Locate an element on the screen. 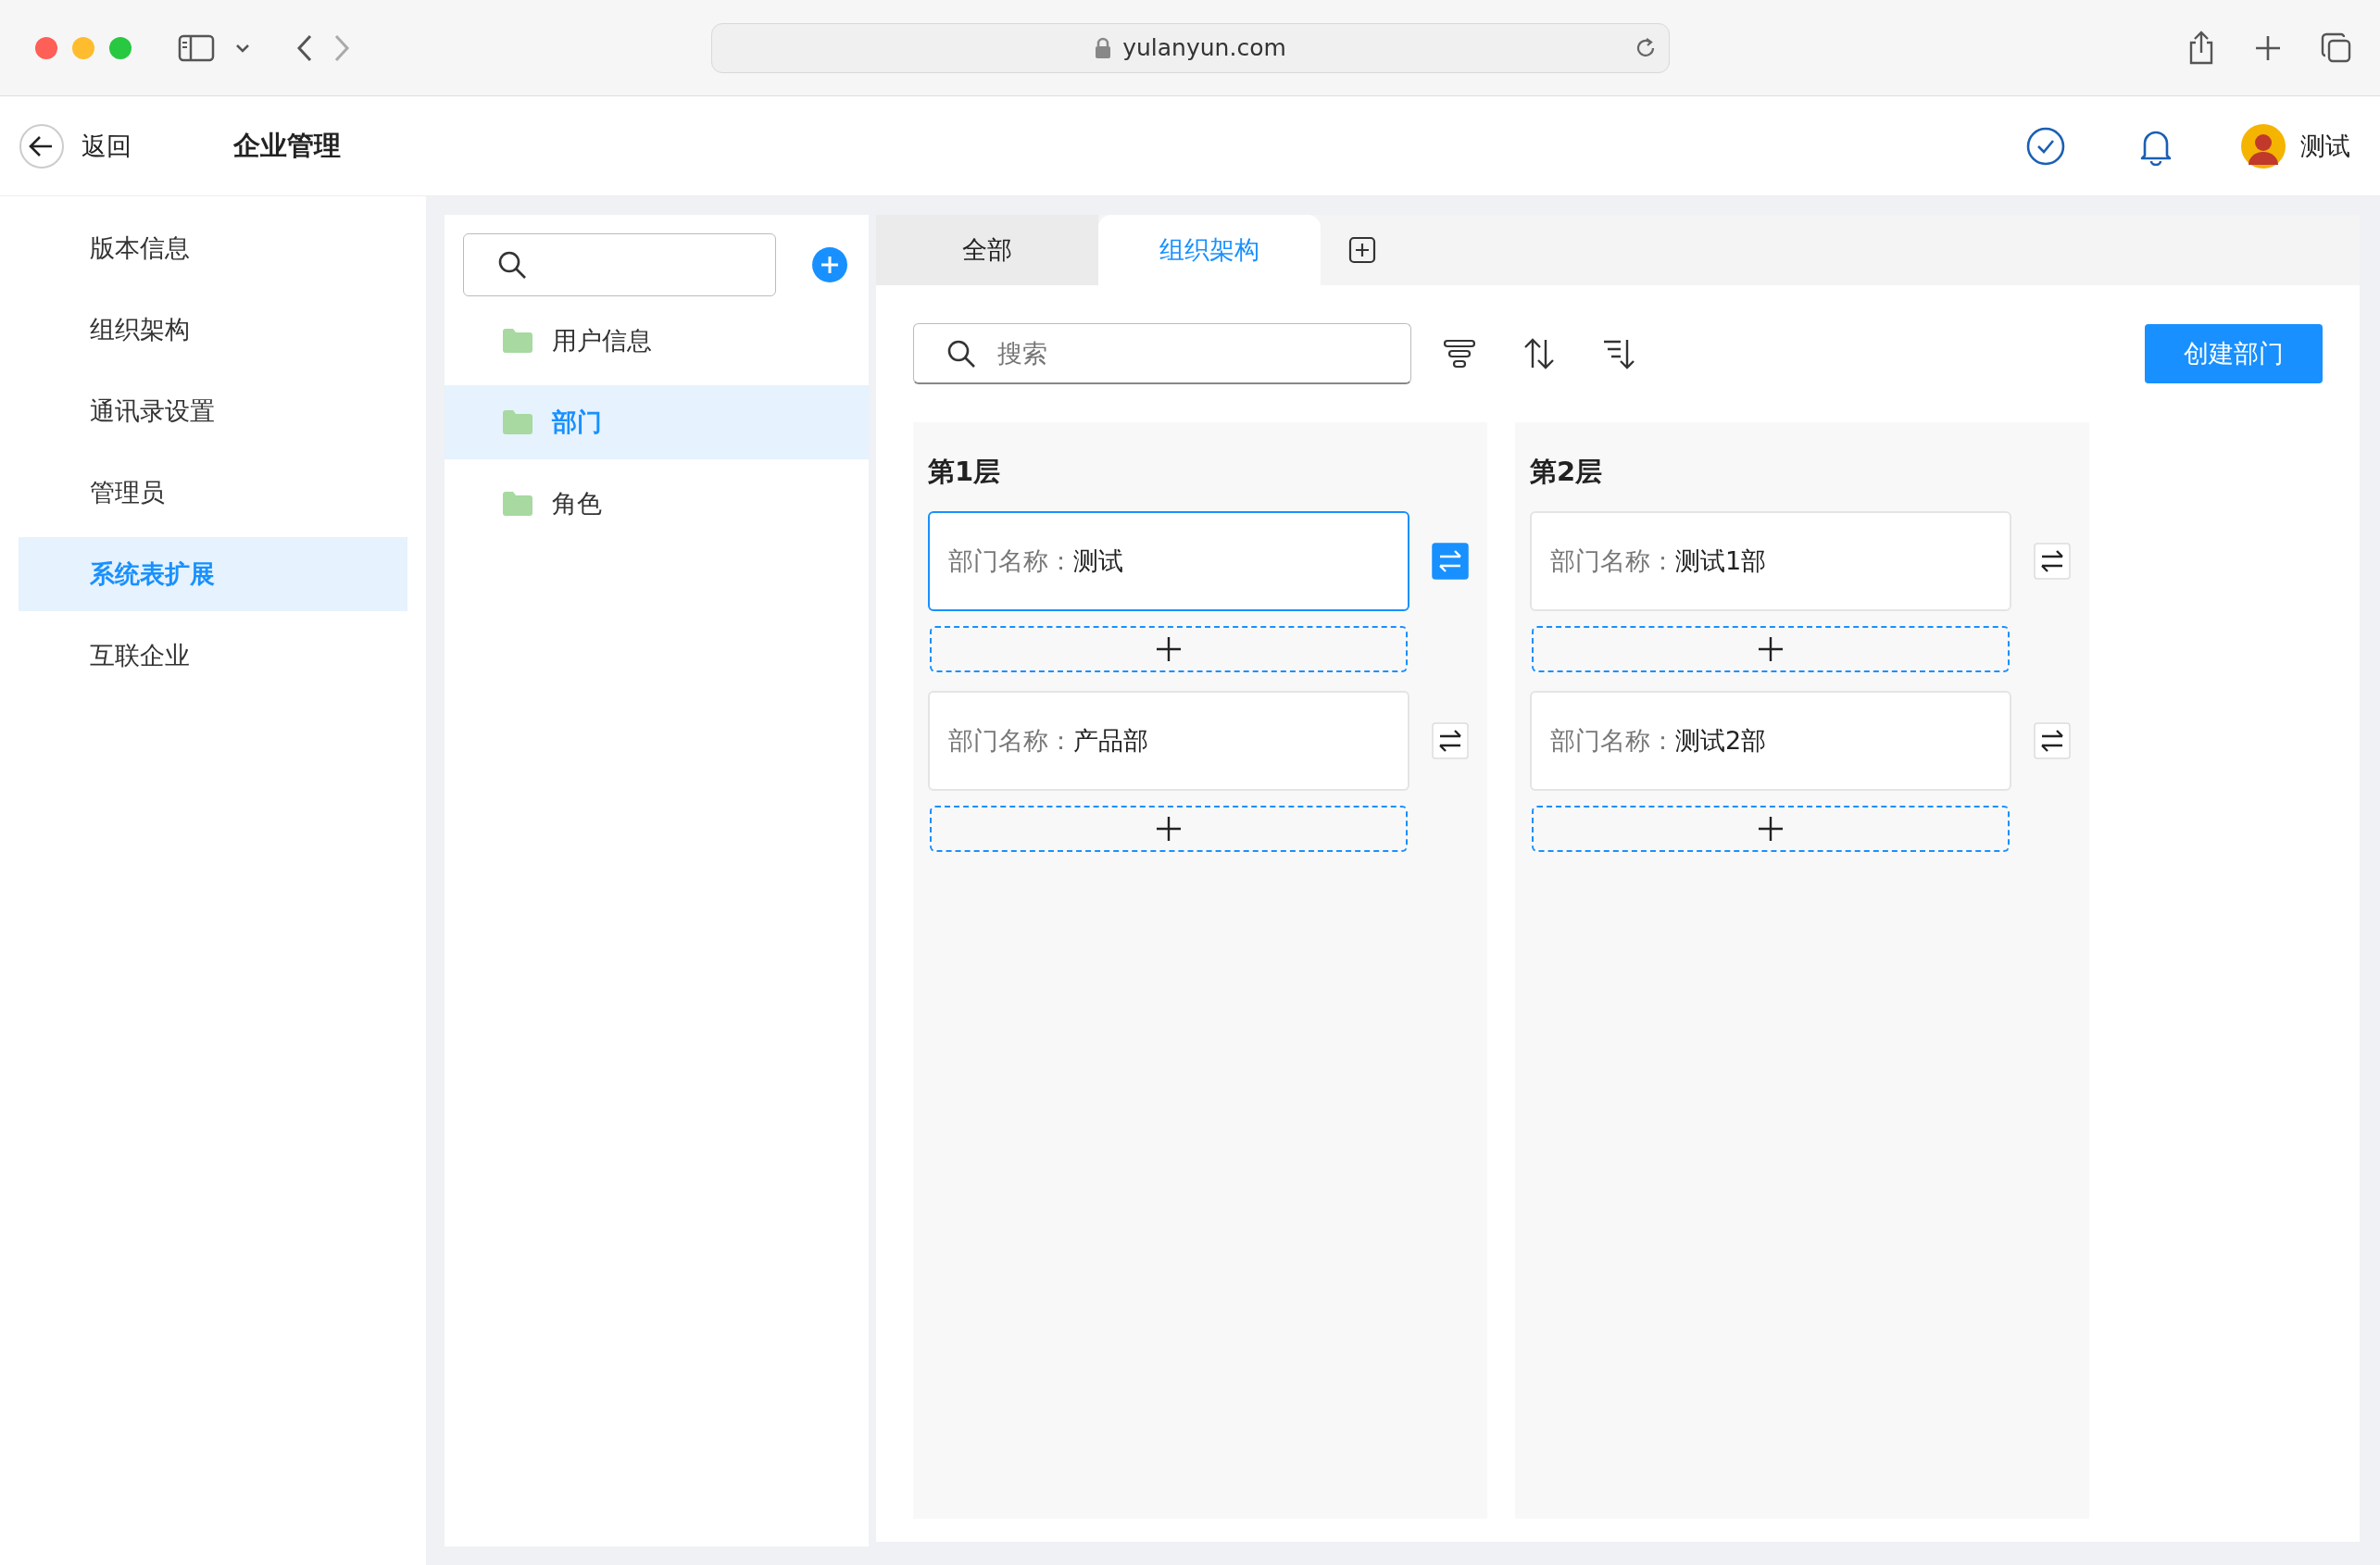 The width and height of the screenshot is (2380, 1565). sort-icon is located at coordinates (1539, 353).